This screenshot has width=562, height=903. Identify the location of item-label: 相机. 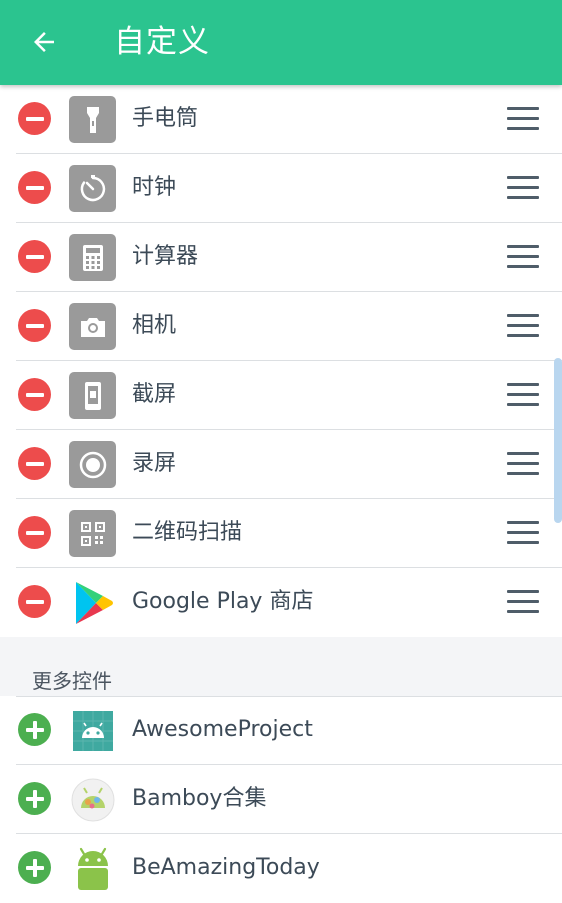
(154, 325).